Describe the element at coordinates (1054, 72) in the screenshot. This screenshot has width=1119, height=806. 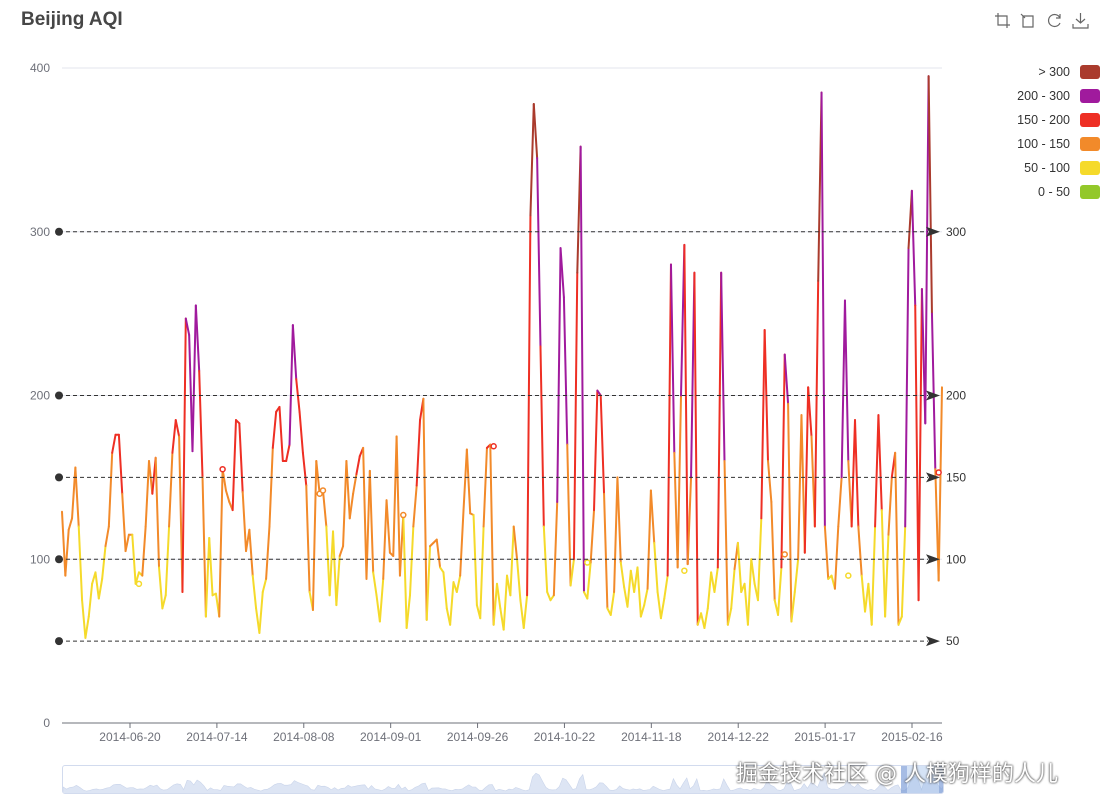
I see `legend-label: > 300` at that location.